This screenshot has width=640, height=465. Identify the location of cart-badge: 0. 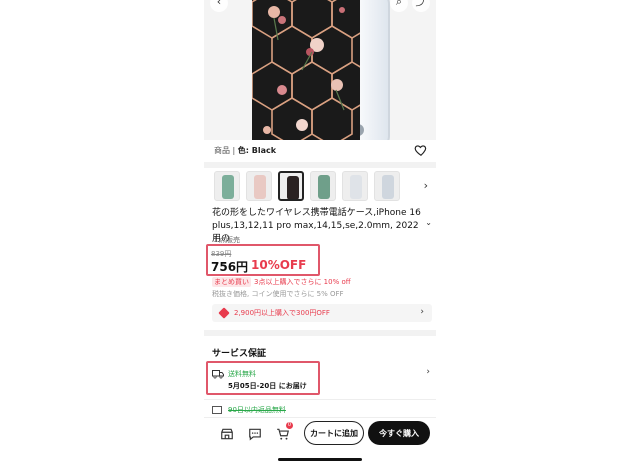
(289, 425).